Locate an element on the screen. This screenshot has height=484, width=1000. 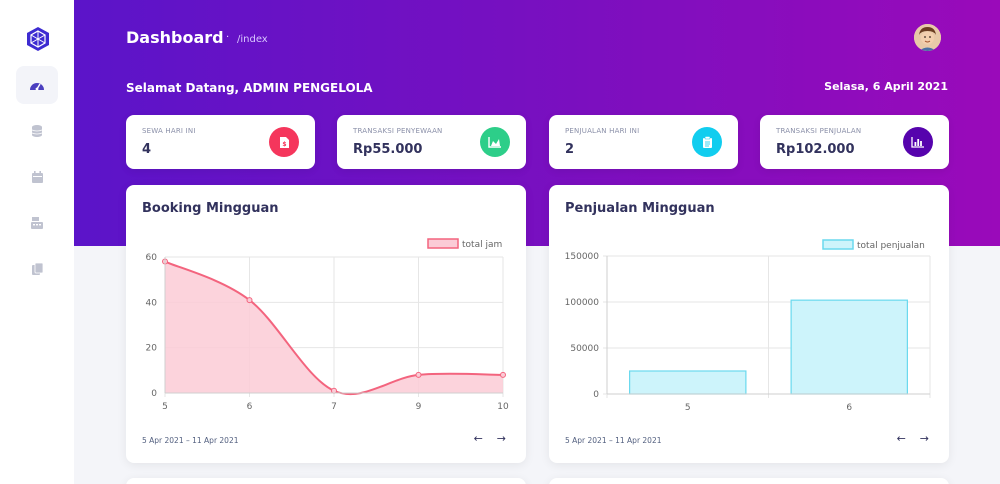
user-avatar-icon is located at coordinates (927, 37).